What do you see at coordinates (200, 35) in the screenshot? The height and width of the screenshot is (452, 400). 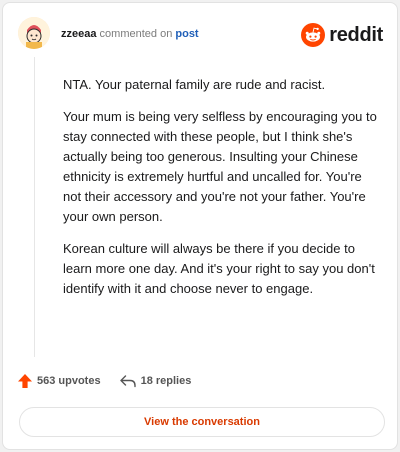 I see `comment-header: zzeeaa commented on post reddit` at bounding box center [200, 35].